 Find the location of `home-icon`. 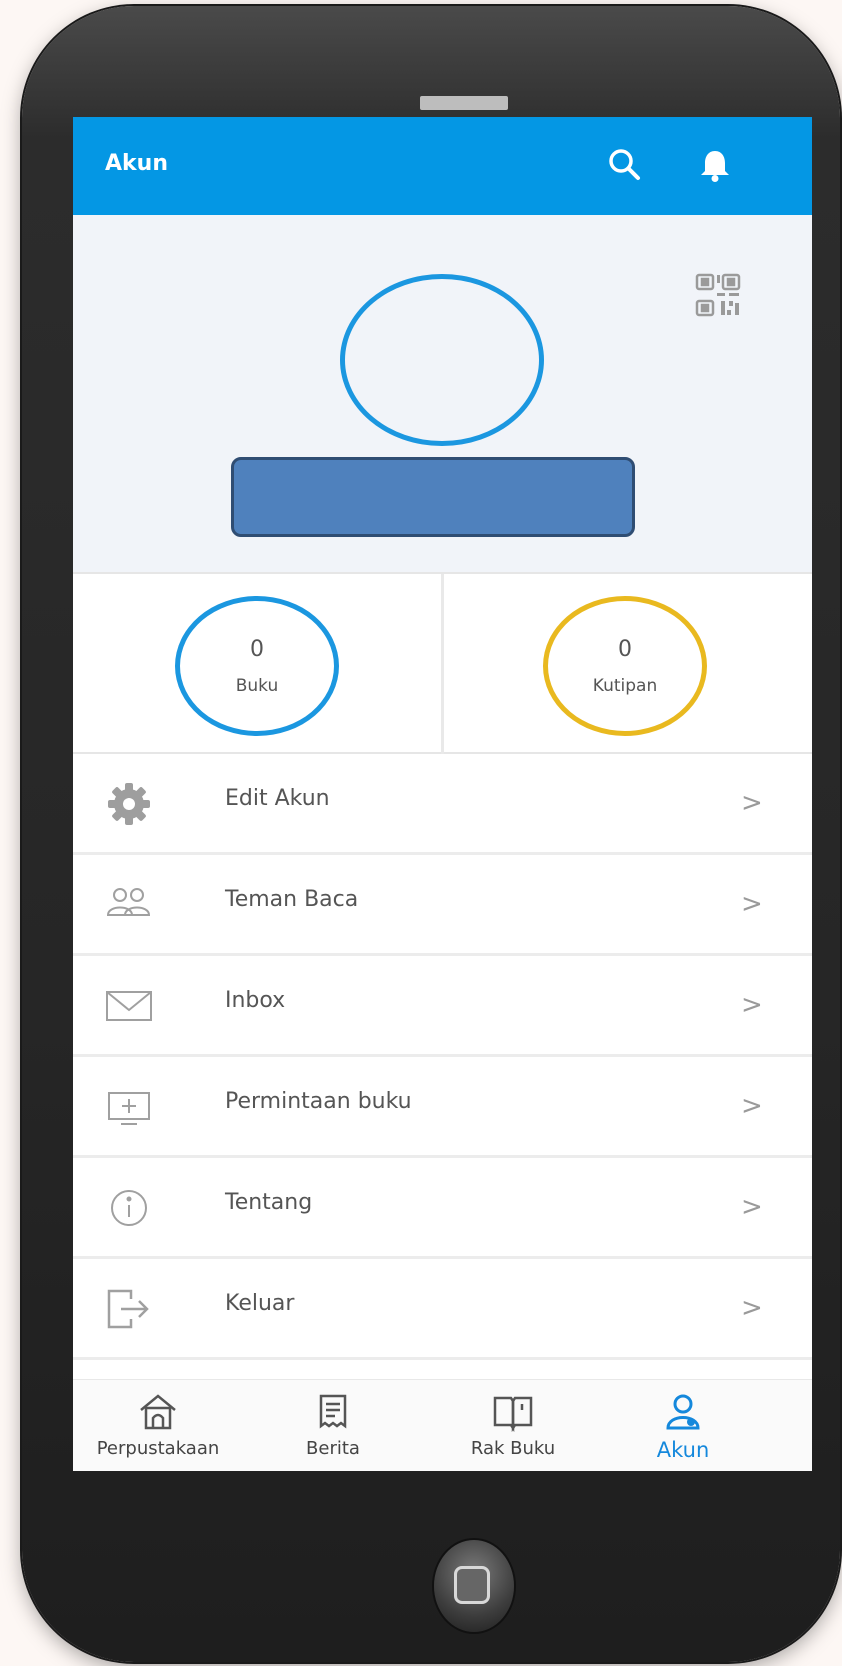

home-icon is located at coordinates (158, 1412).